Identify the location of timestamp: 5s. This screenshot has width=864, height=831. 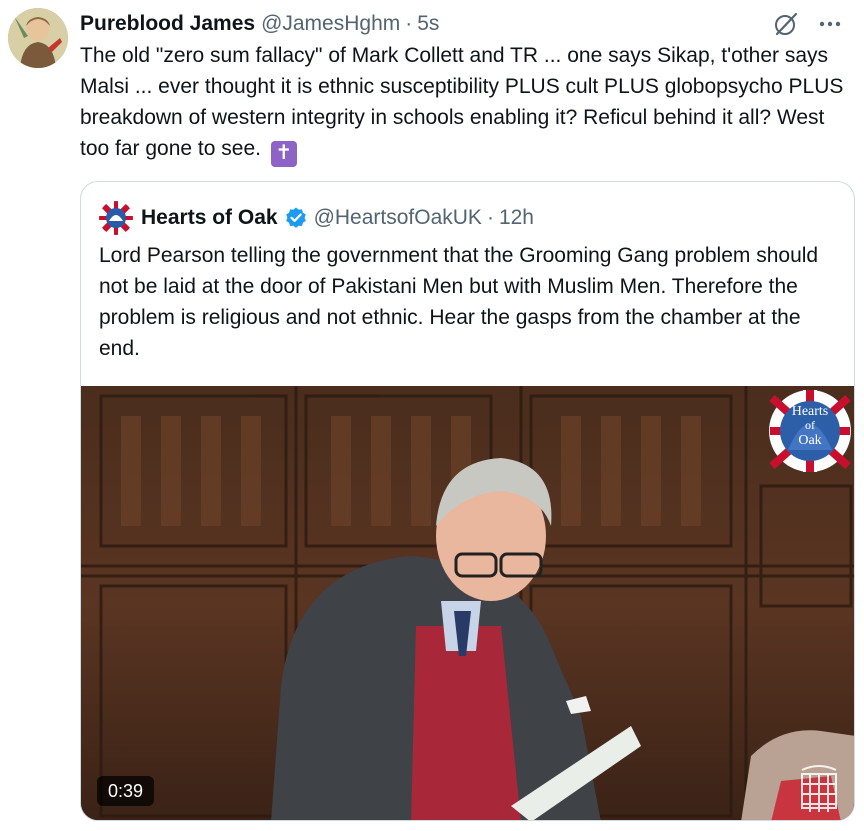
(428, 24).